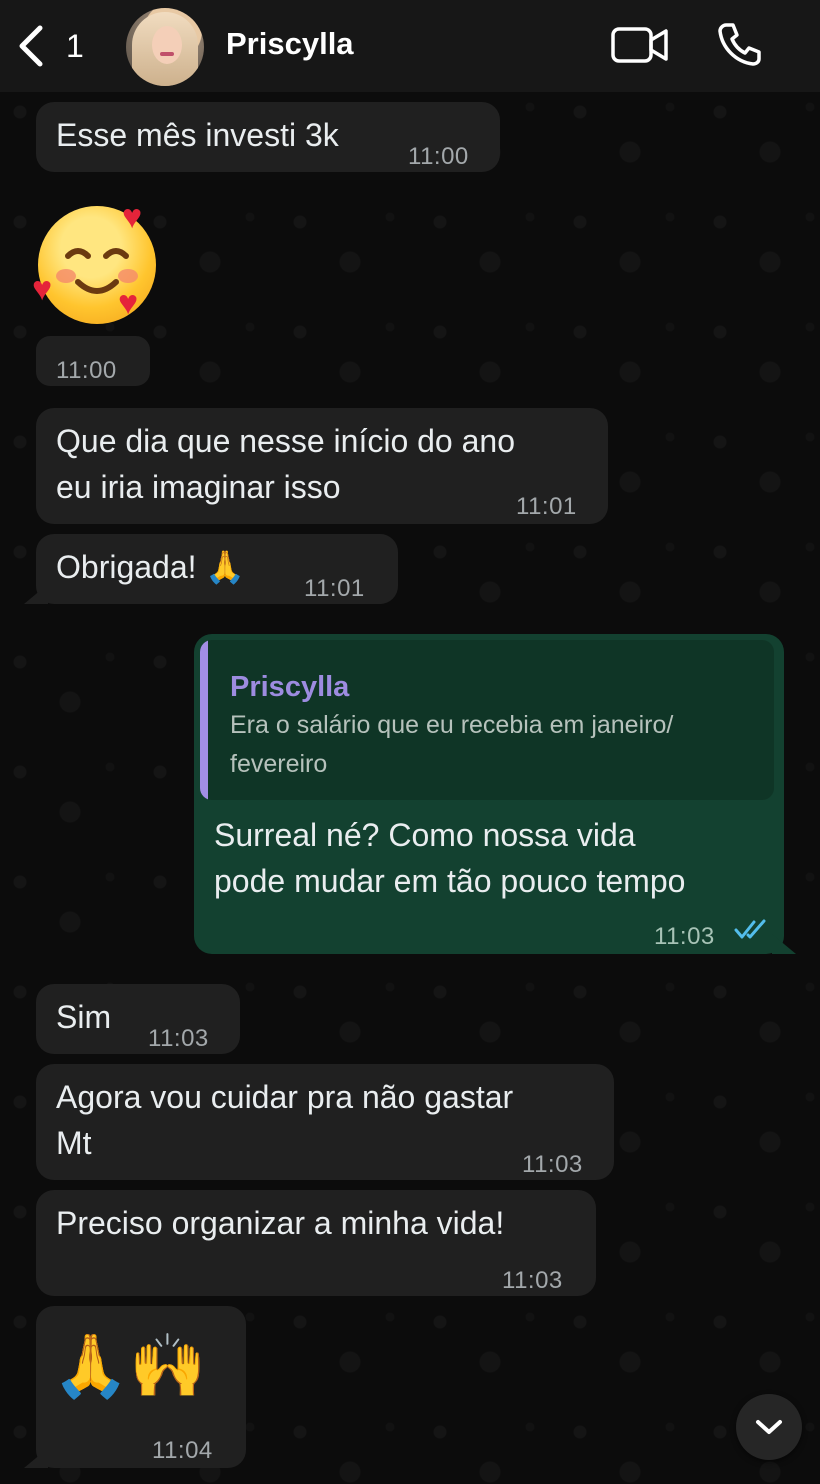 The image size is (820, 1484). Describe the element at coordinates (316, 1243) in the screenshot. I see `message-bubble-incoming: Preciso organizar a minha vida! 11:03` at that location.